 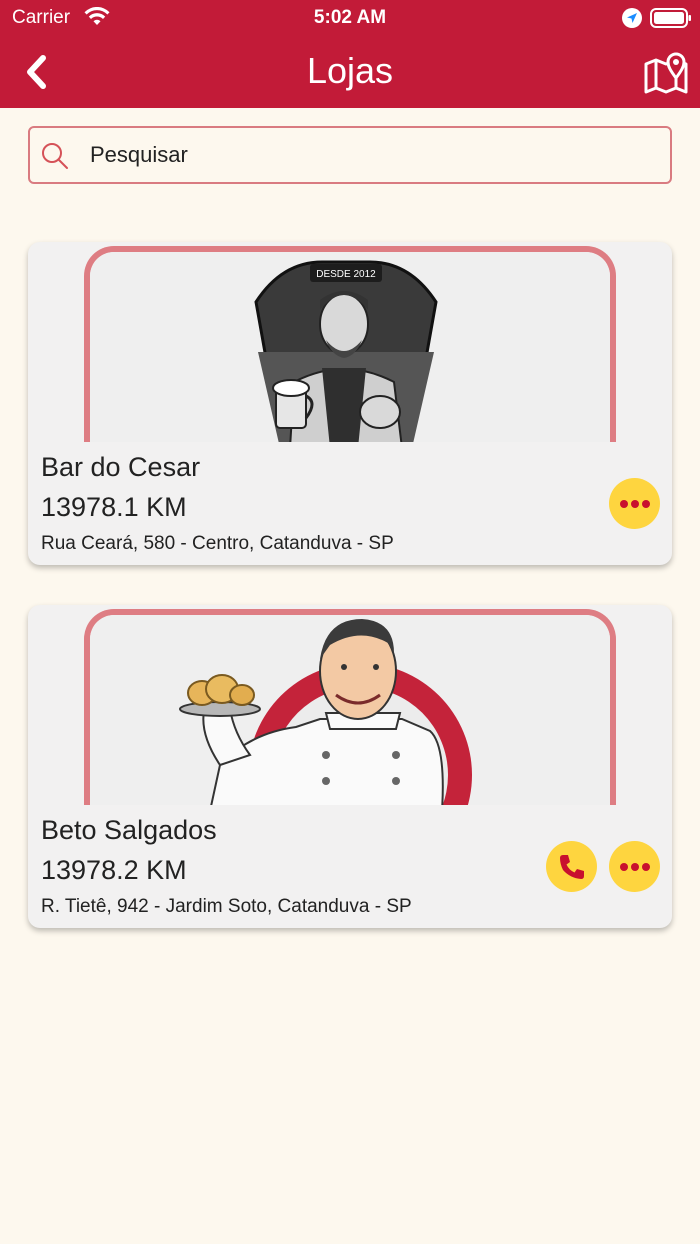 I want to click on search-icon, so click(x=55, y=158).